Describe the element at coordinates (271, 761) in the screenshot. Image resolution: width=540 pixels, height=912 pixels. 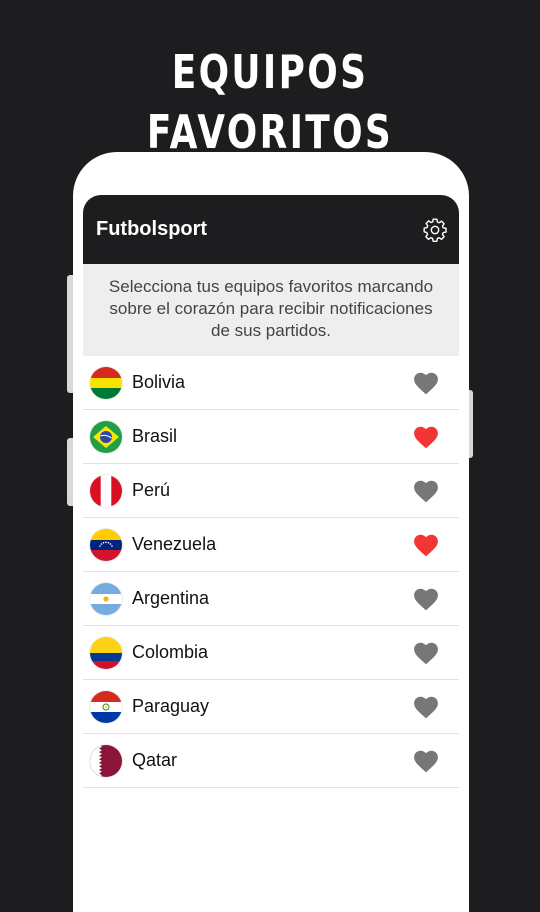
I see `team-row-qatar: Qatar` at that location.